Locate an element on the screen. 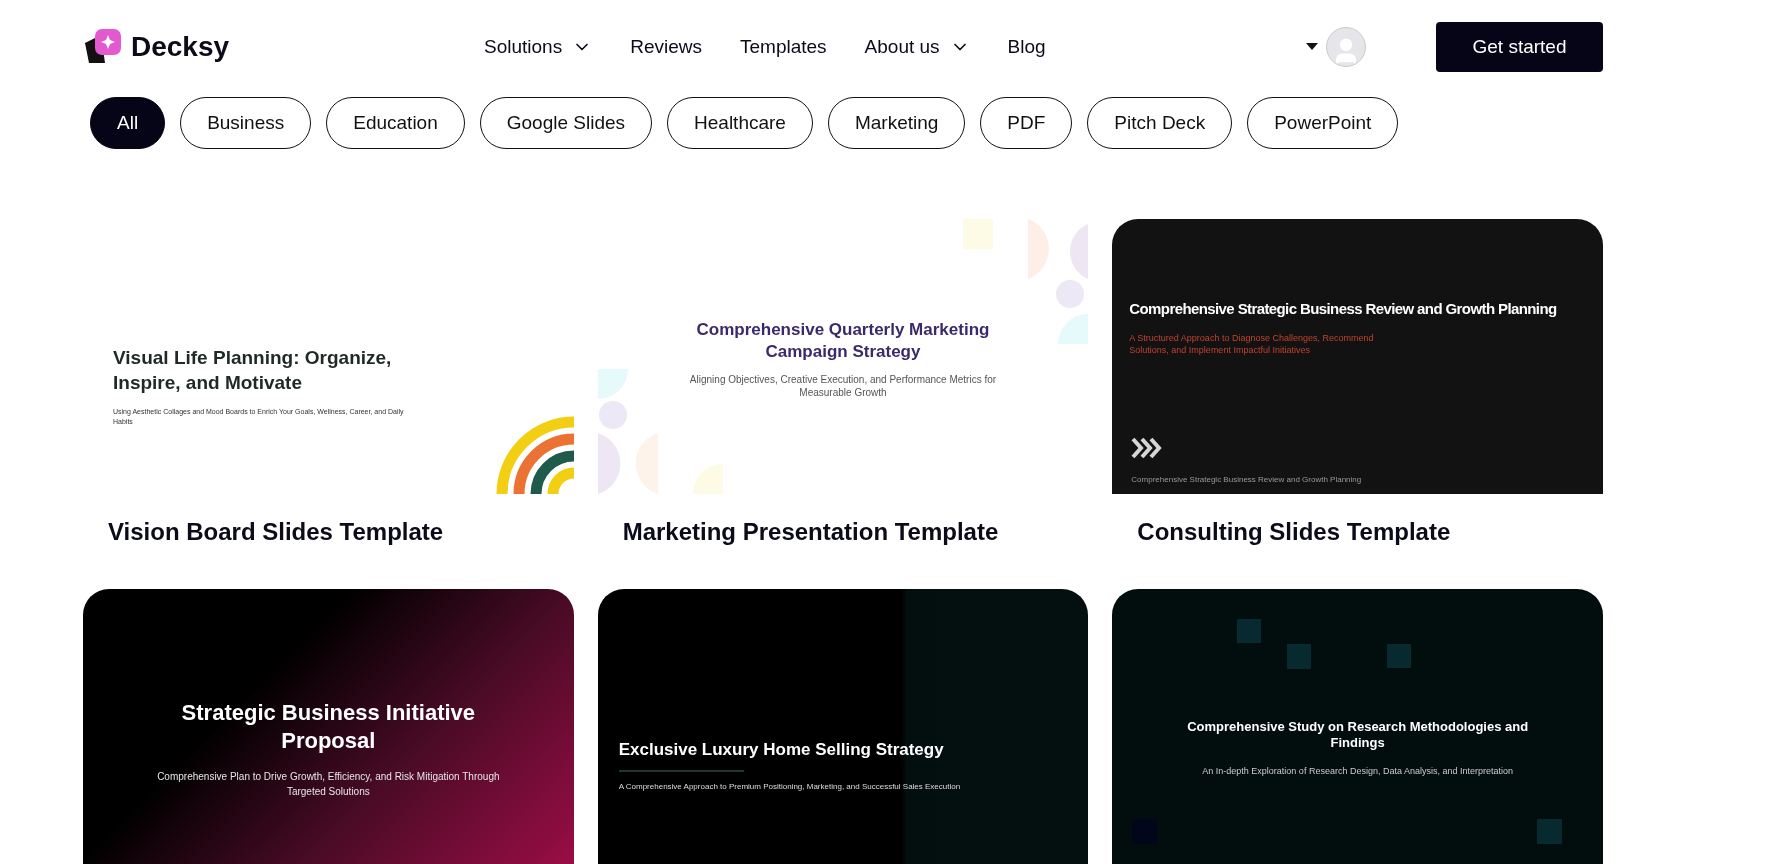 This screenshot has width=1774, height=864. caret-icon is located at coordinates (1312, 47).